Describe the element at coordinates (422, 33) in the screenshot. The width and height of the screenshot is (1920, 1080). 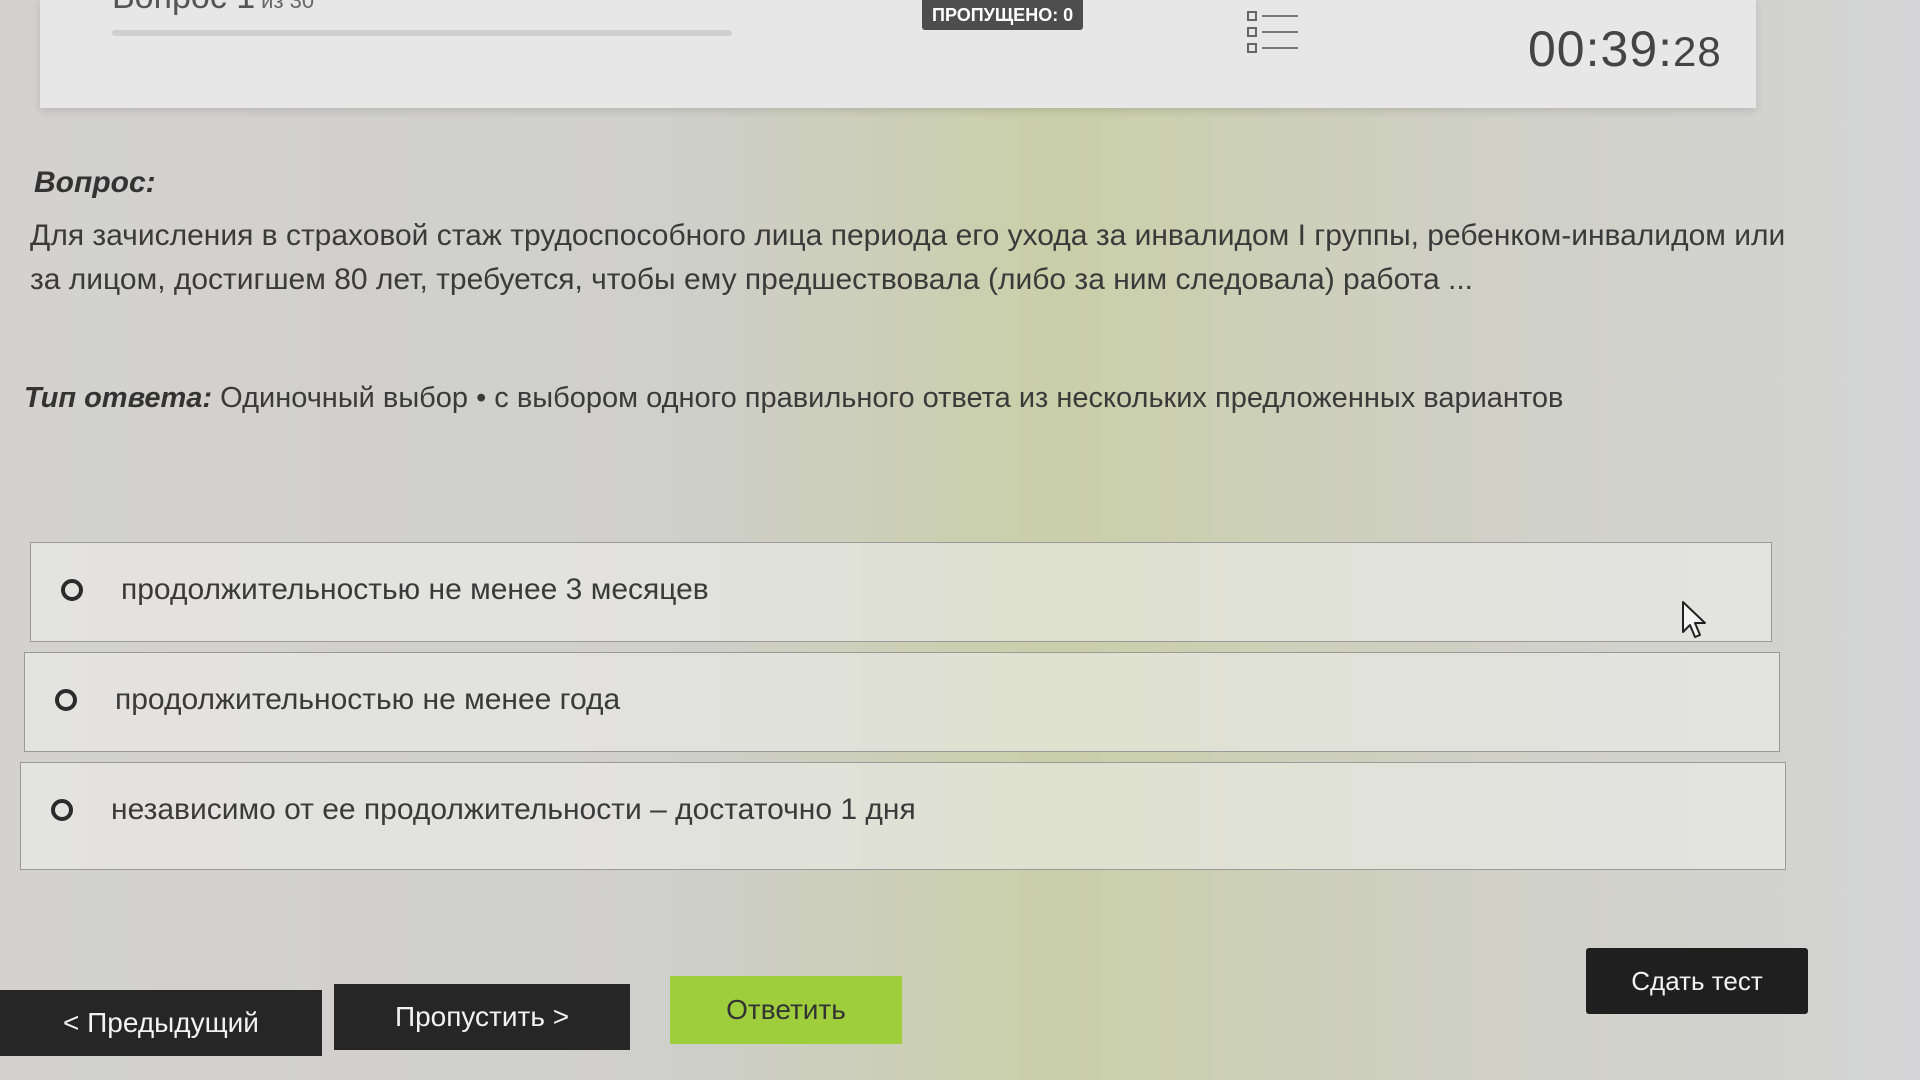
I see `progress-bar` at that location.